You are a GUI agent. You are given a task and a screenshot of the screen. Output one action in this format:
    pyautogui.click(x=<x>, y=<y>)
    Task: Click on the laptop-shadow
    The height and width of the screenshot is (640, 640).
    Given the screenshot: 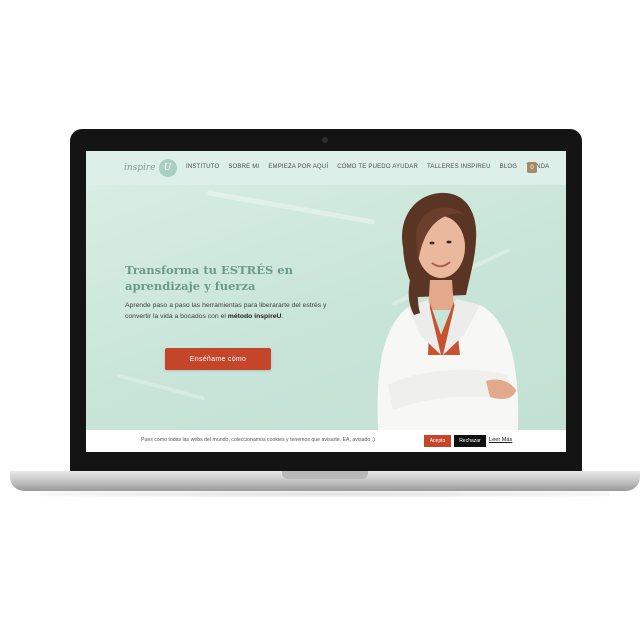 What is the action you would take?
    pyautogui.click(x=325, y=494)
    